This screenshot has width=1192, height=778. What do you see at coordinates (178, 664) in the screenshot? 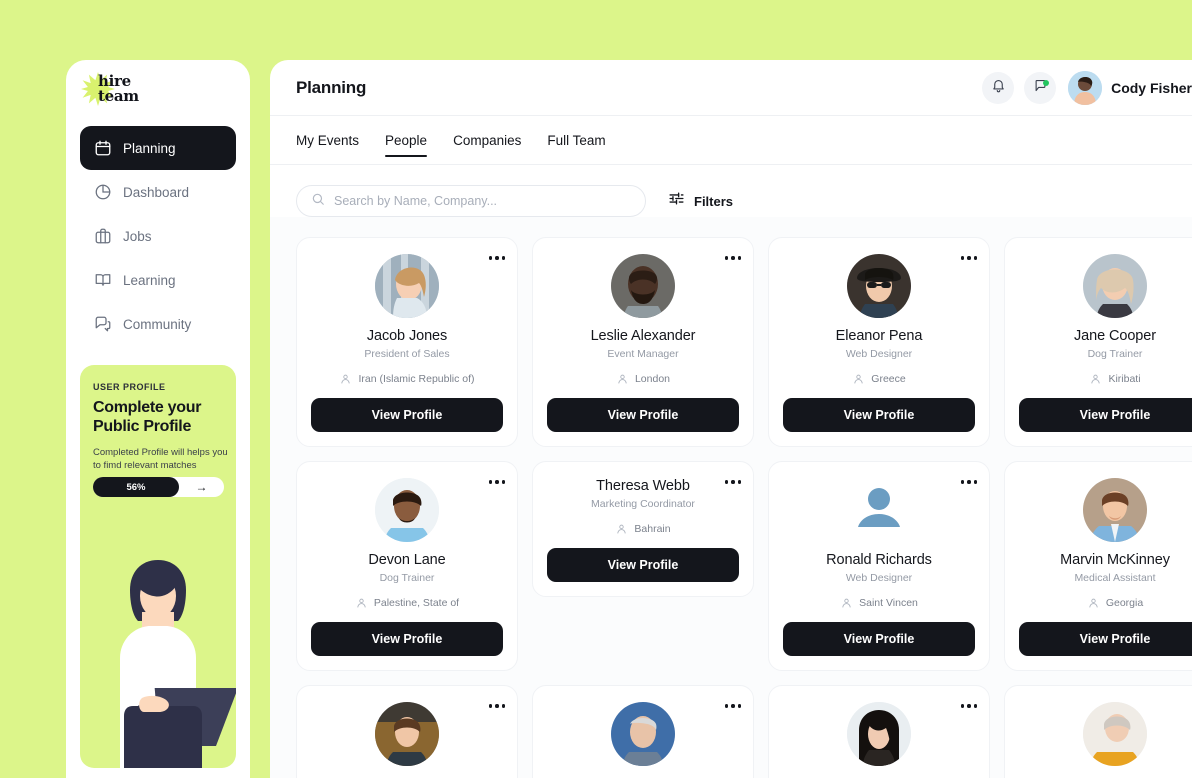
I see `woman-with-laptop-illustration` at bounding box center [178, 664].